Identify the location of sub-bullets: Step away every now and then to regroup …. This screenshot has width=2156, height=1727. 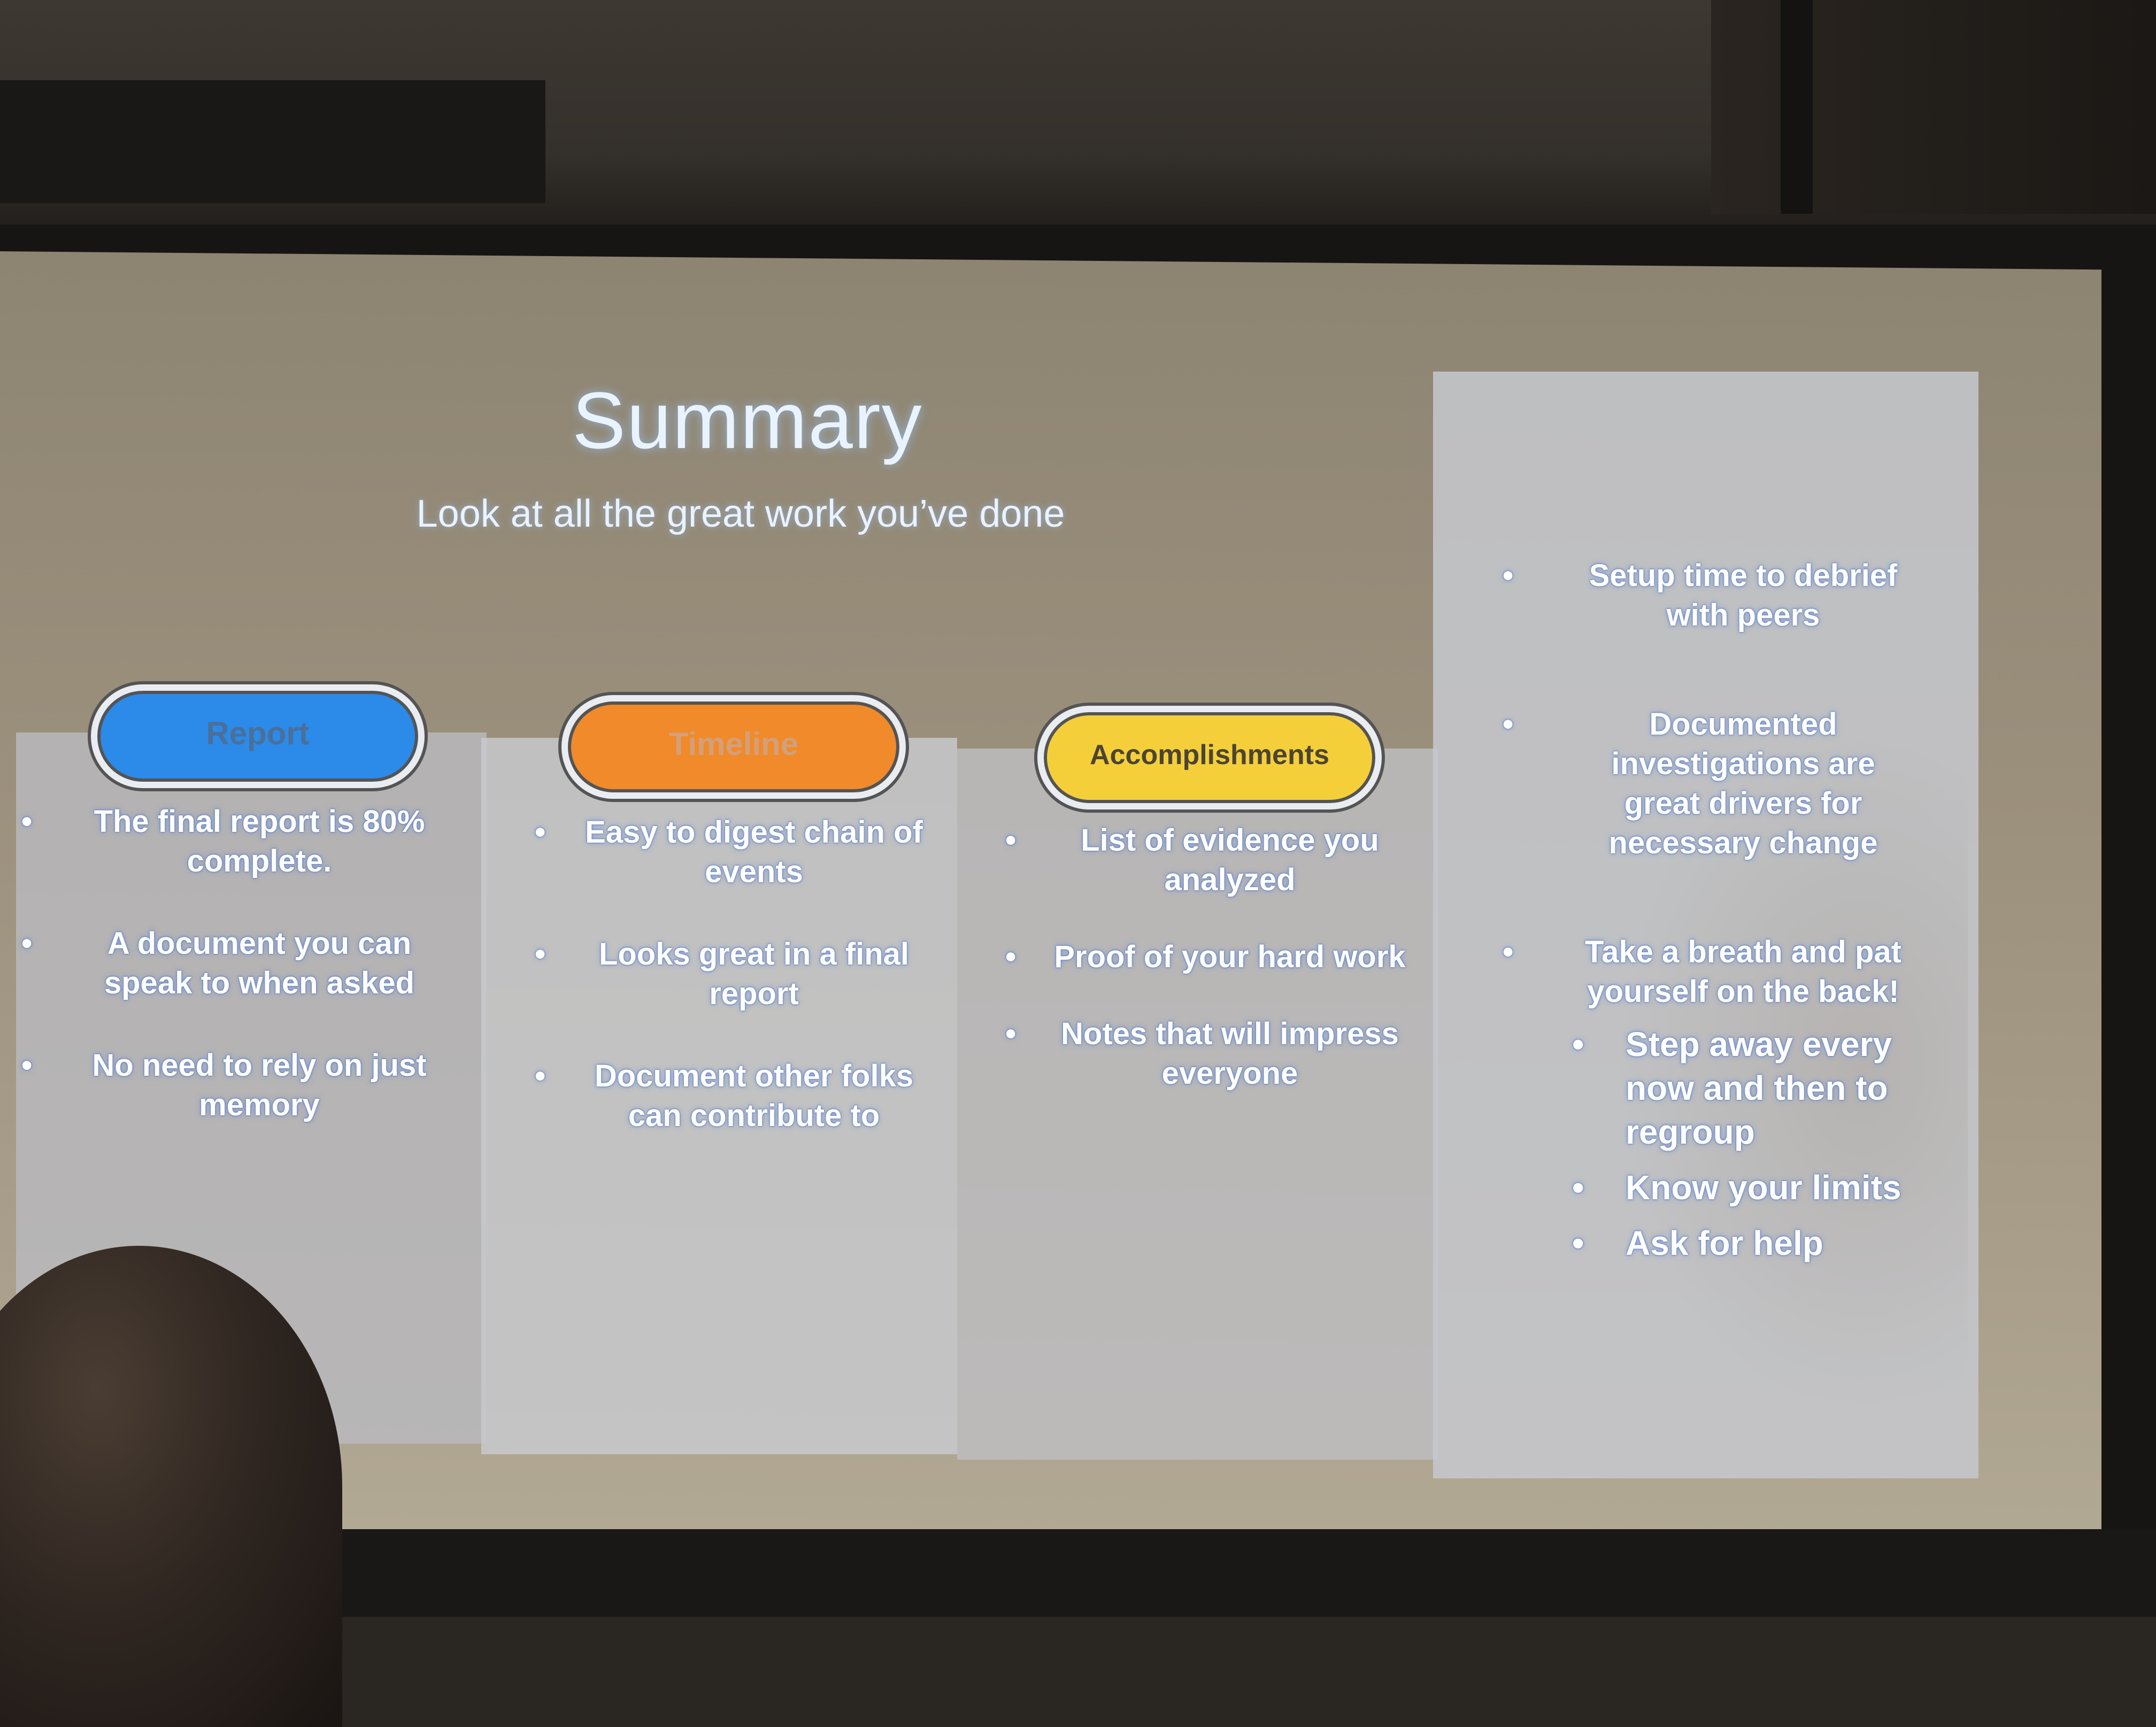
(1743, 1144).